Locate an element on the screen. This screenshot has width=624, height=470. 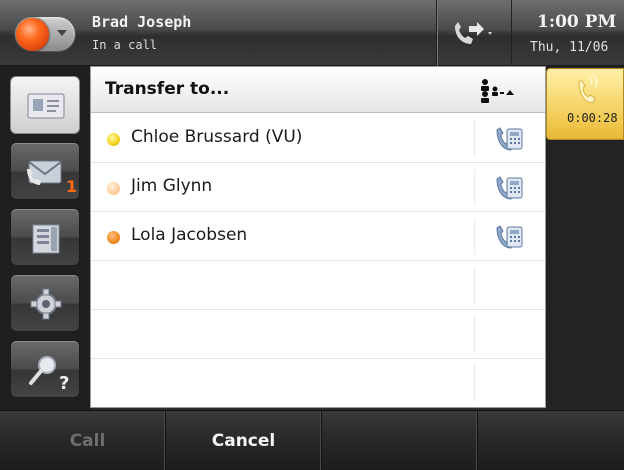
presence-busy-icon is located at coordinates (113, 237).